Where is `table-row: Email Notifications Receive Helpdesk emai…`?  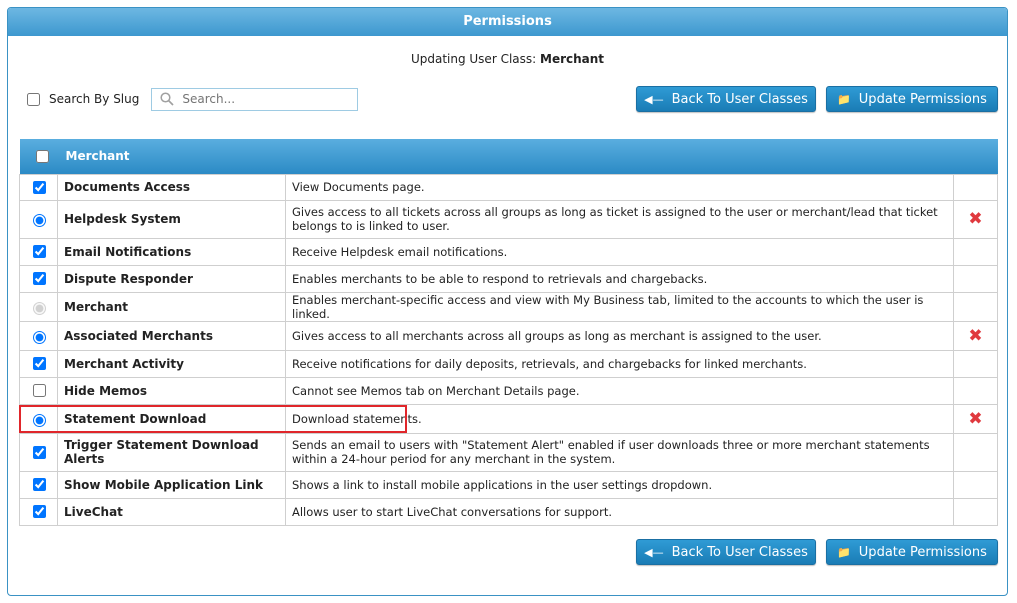 table-row: Email Notifications Receive Helpdesk emai… is located at coordinates (508, 251).